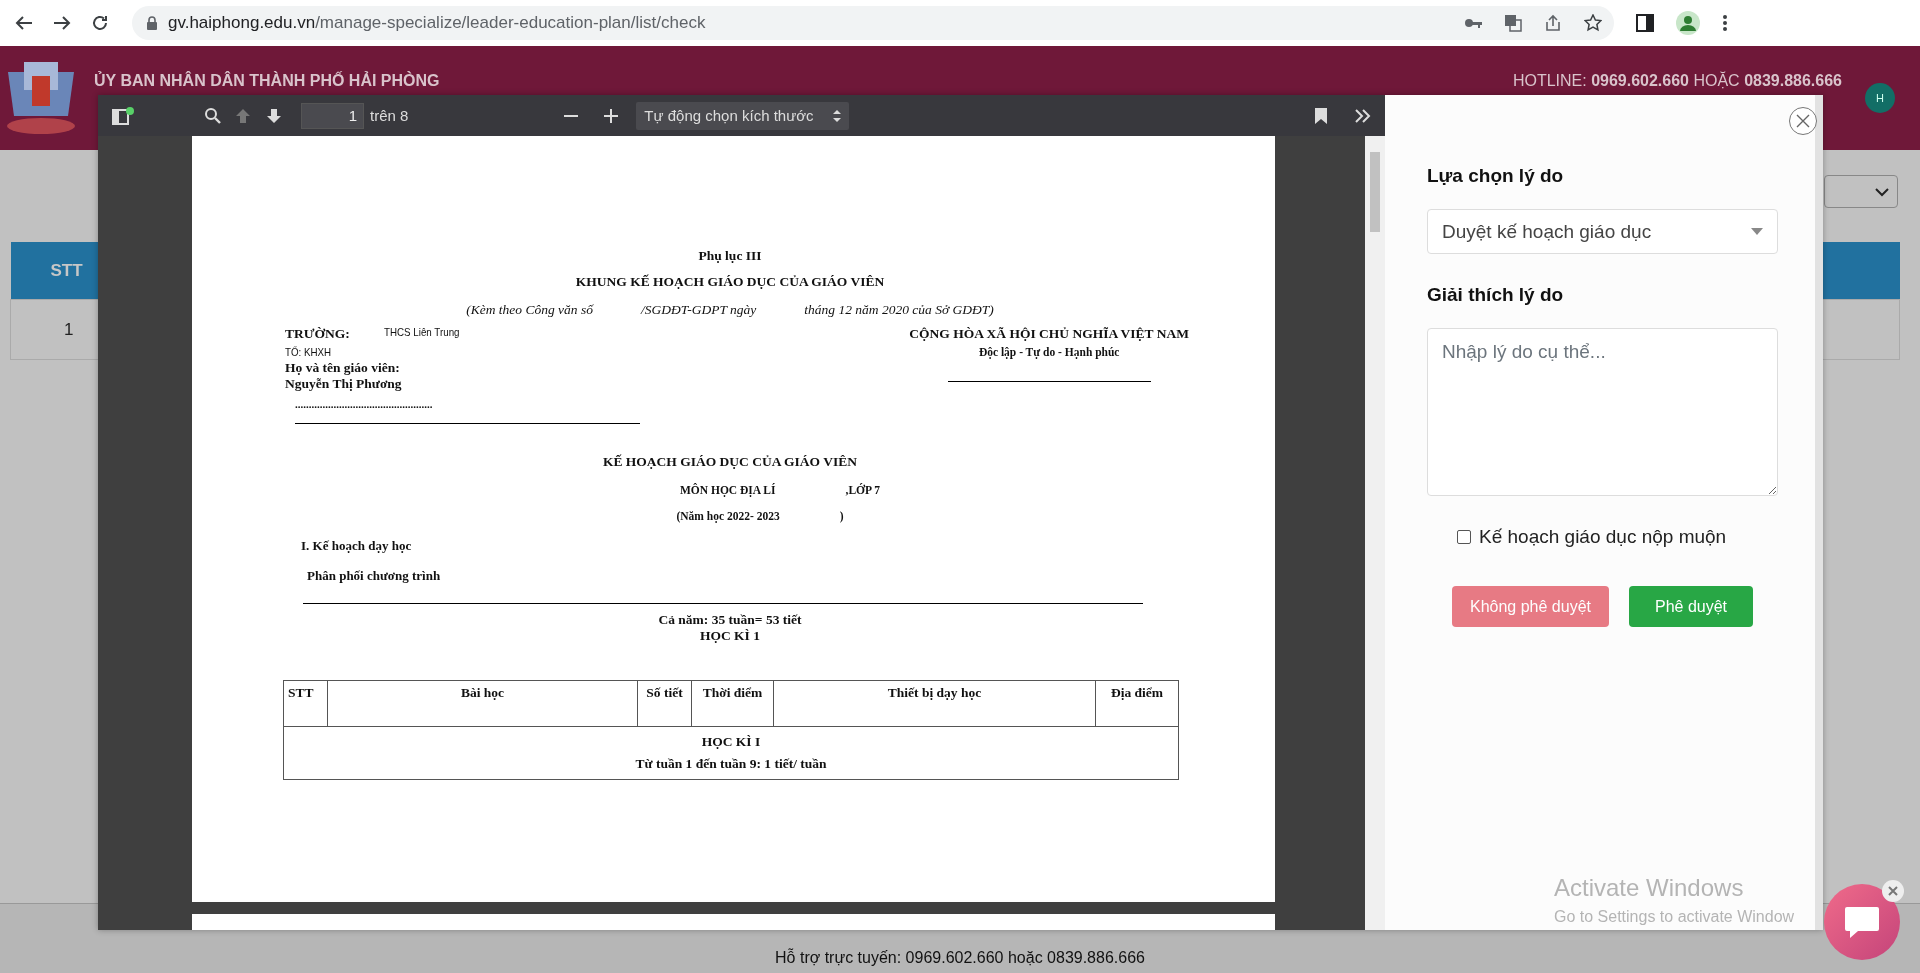  What do you see at coordinates (960, 958) in the screenshot?
I see `support-text: Hỗ trợ trực tuyến: 0969.602.660 hoặc 0839.886.666` at bounding box center [960, 958].